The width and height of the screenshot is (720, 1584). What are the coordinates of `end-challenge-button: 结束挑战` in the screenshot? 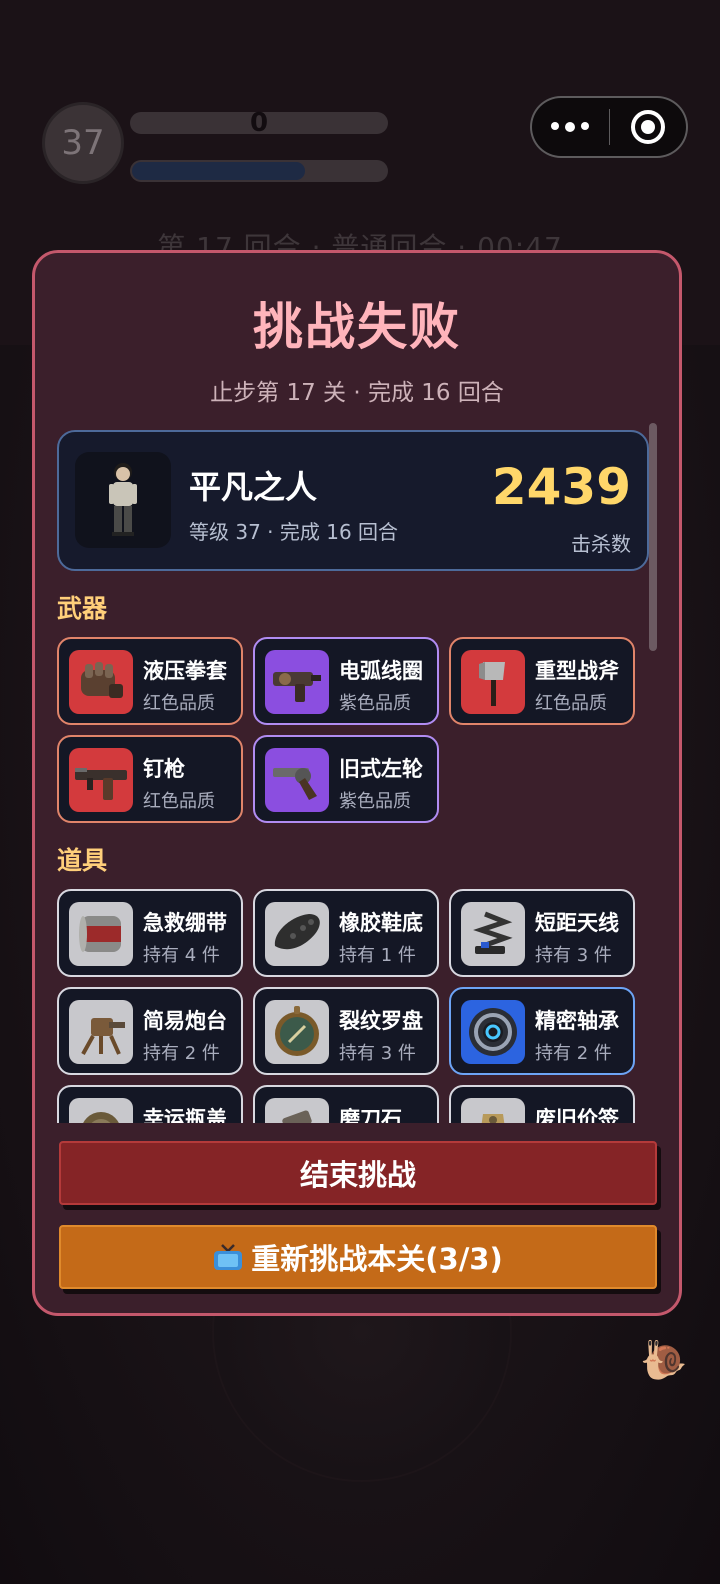 It's located at (358, 1173).